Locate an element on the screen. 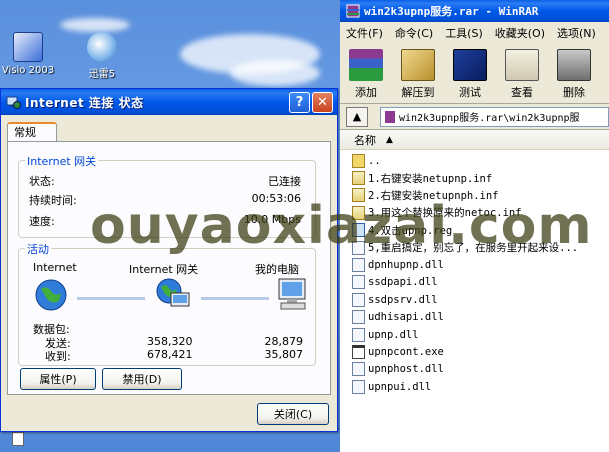 The width and height of the screenshot is (609, 452). dialog-titlebar: Internet 连接 状态 ? ✕ is located at coordinates (169, 102).